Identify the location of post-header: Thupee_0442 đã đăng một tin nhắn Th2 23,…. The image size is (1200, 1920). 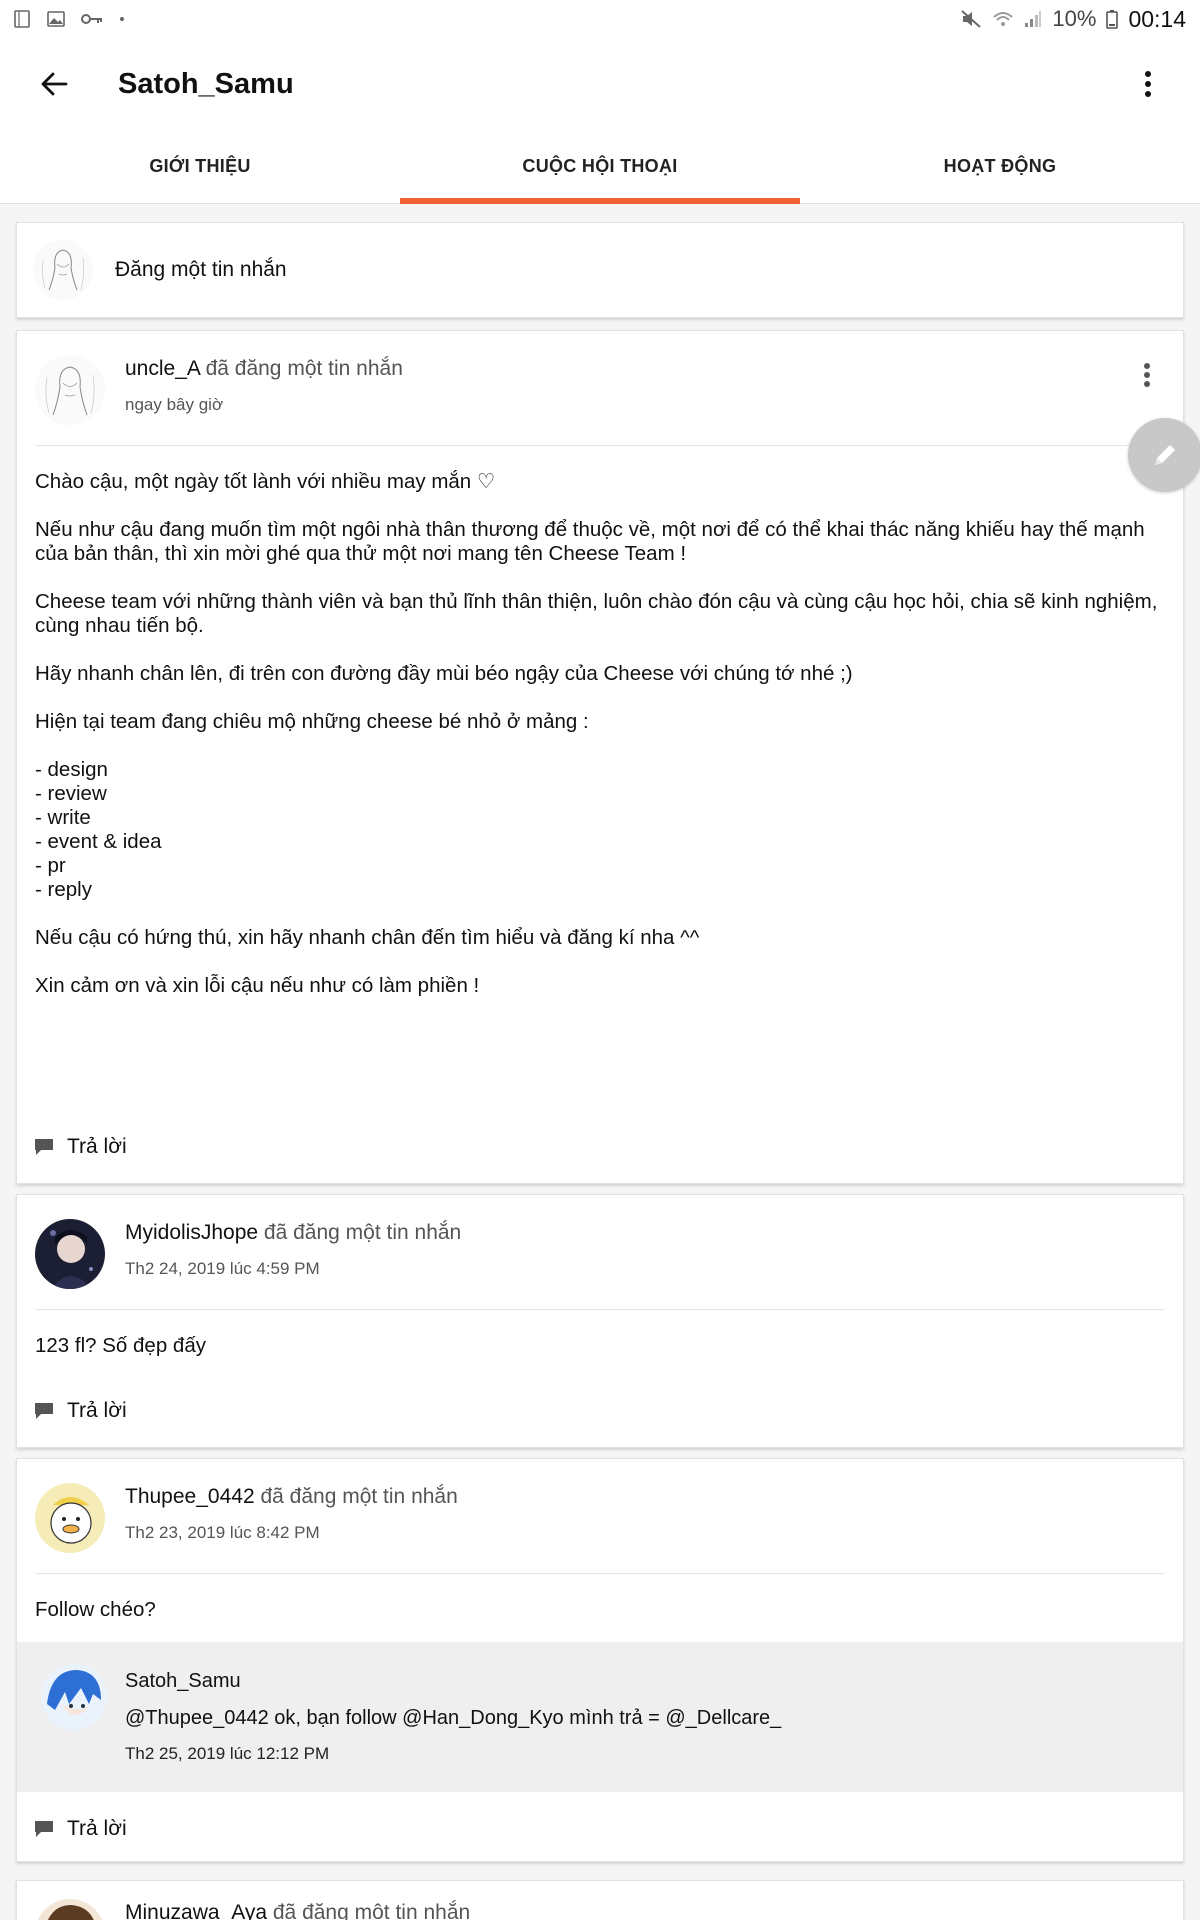
(600, 1506).